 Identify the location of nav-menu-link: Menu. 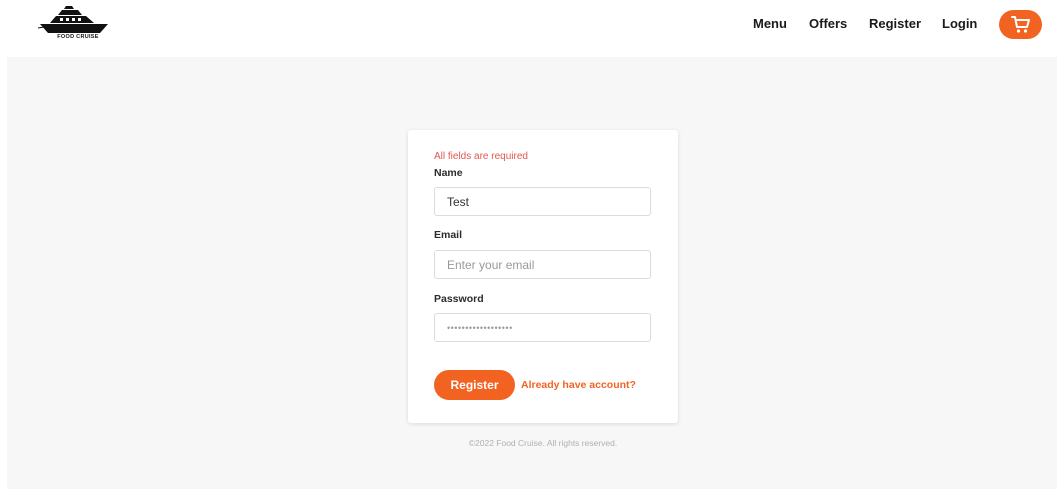
(770, 23).